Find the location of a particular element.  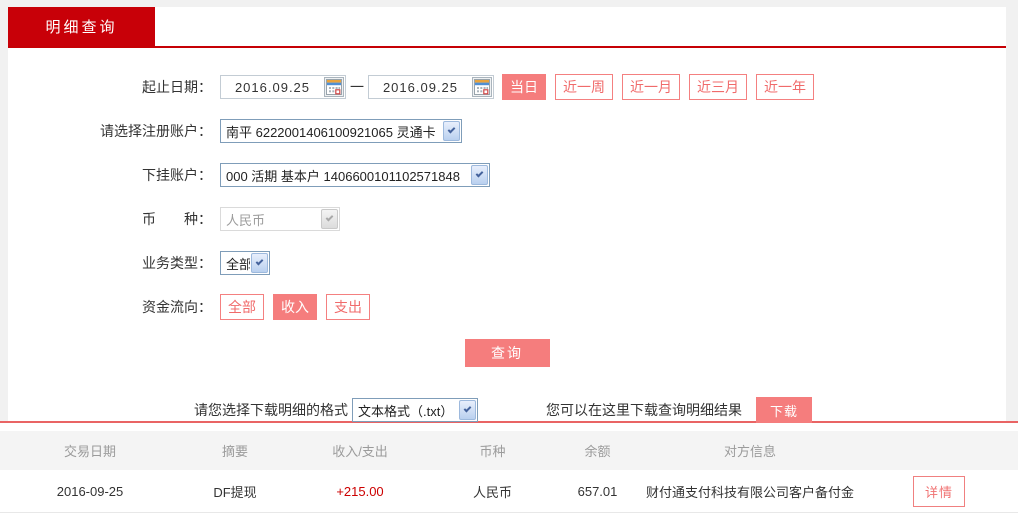

date-range-label: 起止日期： is located at coordinates (177, 87).